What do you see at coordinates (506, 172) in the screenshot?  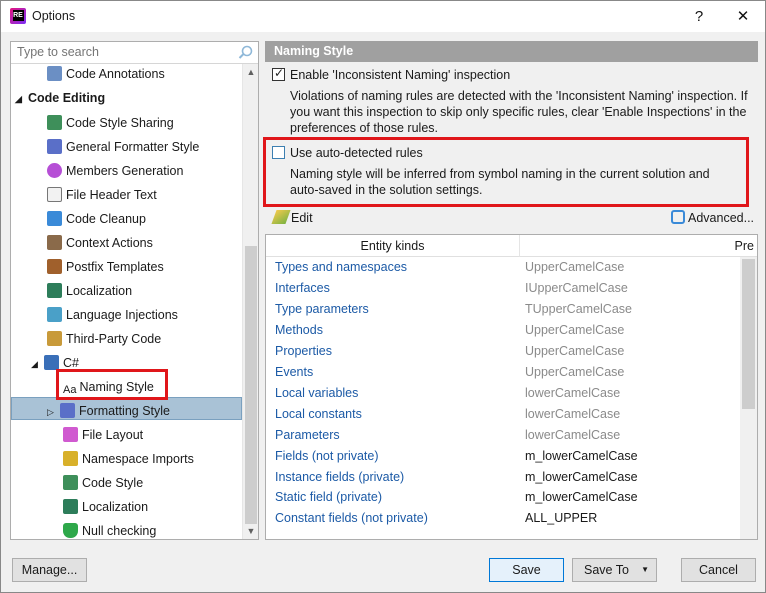 I see `auto-detected-rules-highlight-box` at bounding box center [506, 172].